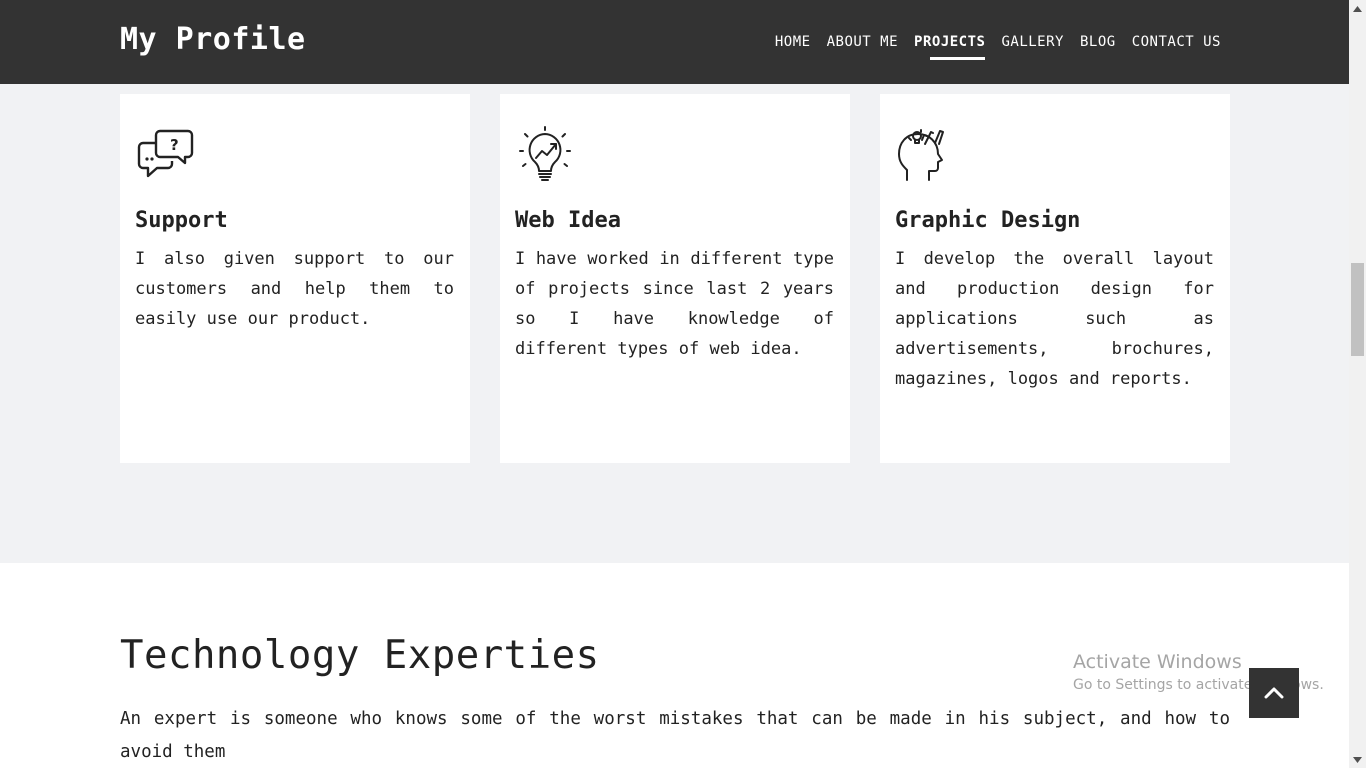  What do you see at coordinates (360, 655) in the screenshot?
I see `section-title: Technology Experties` at bounding box center [360, 655].